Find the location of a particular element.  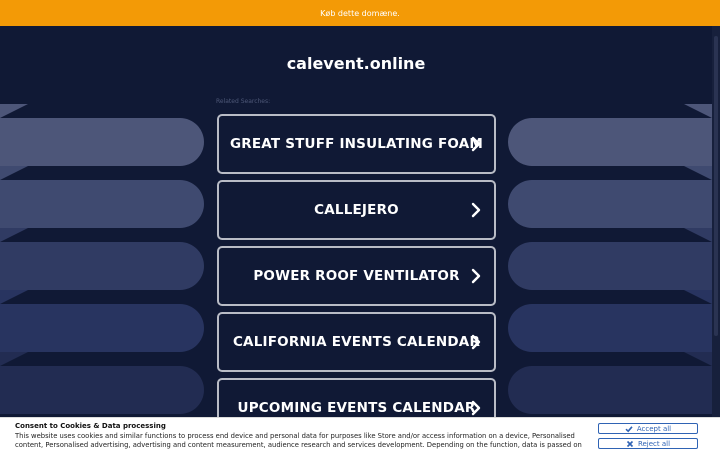

accept-all-label: Accept all is located at coordinates (654, 428).